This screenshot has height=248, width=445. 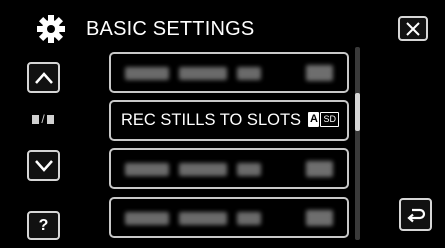 What do you see at coordinates (170, 29) in the screenshot?
I see `page-title: BASIC SETTINGS` at bounding box center [170, 29].